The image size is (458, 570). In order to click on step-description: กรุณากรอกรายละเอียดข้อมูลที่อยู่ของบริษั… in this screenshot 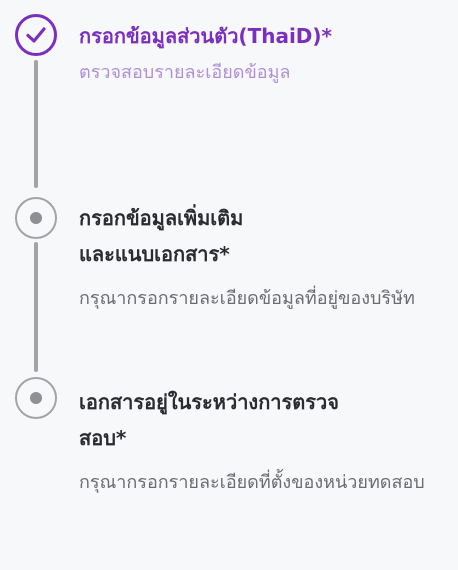, I will do `click(247, 298)`.